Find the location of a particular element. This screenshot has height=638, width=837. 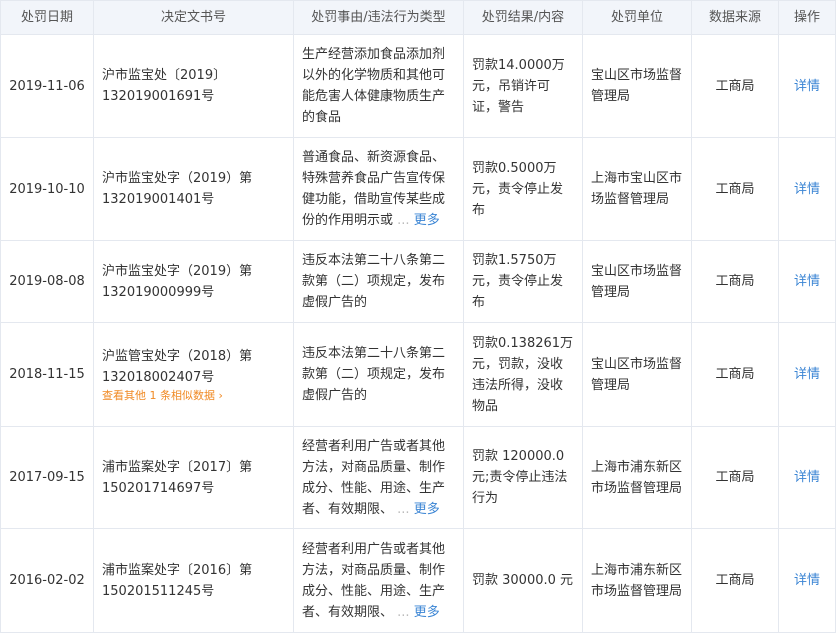

doc-no-text: 沪监管宝处字（2018）第132018002407号 is located at coordinates (177, 366).